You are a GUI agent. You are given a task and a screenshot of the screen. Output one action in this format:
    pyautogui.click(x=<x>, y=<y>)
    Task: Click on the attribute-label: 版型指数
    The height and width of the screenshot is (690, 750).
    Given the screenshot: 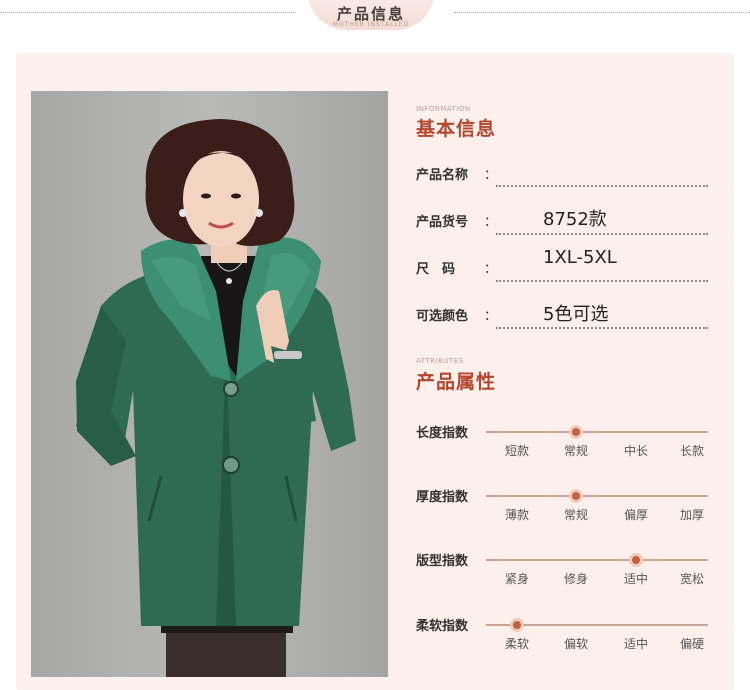 What is the action you would take?
    pyautogui.click(x=442, y=561)
    